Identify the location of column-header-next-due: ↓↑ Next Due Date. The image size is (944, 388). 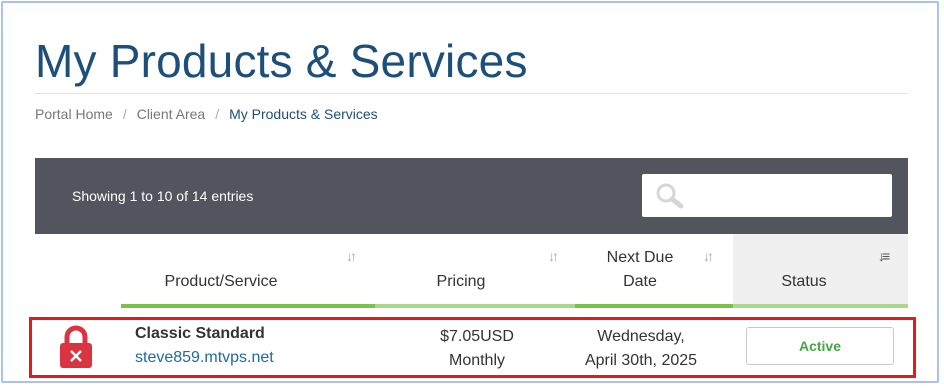
(654, 271).